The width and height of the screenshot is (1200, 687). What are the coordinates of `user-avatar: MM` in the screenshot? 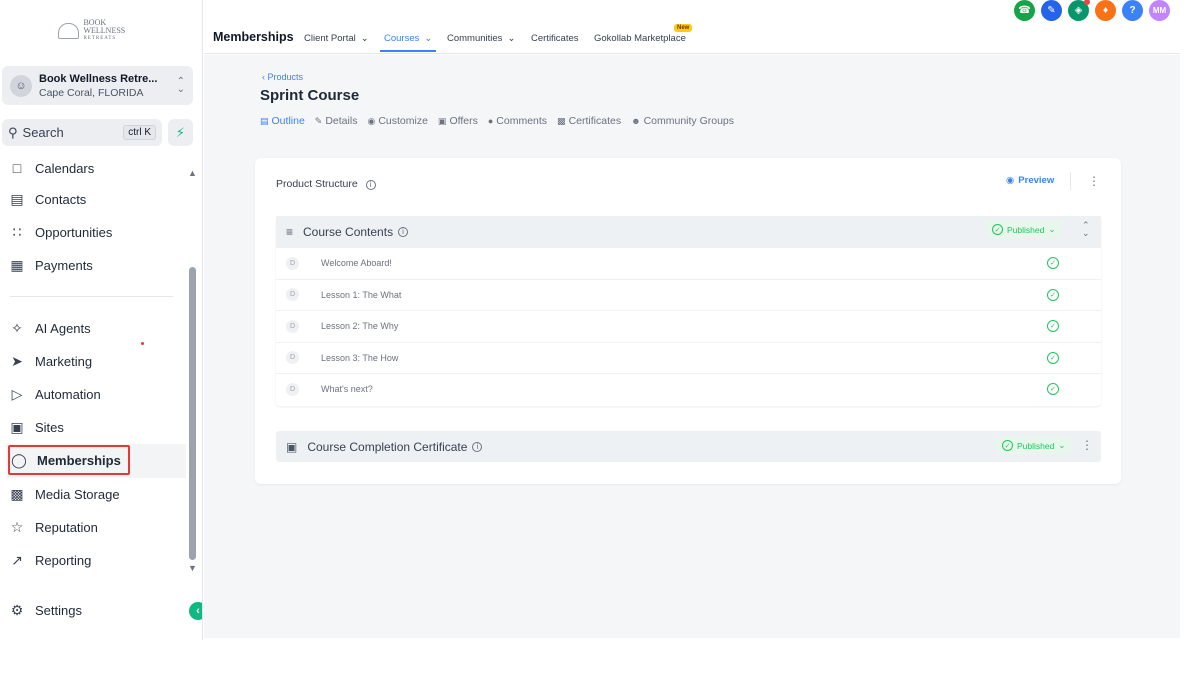 It's located at (1159, 10).